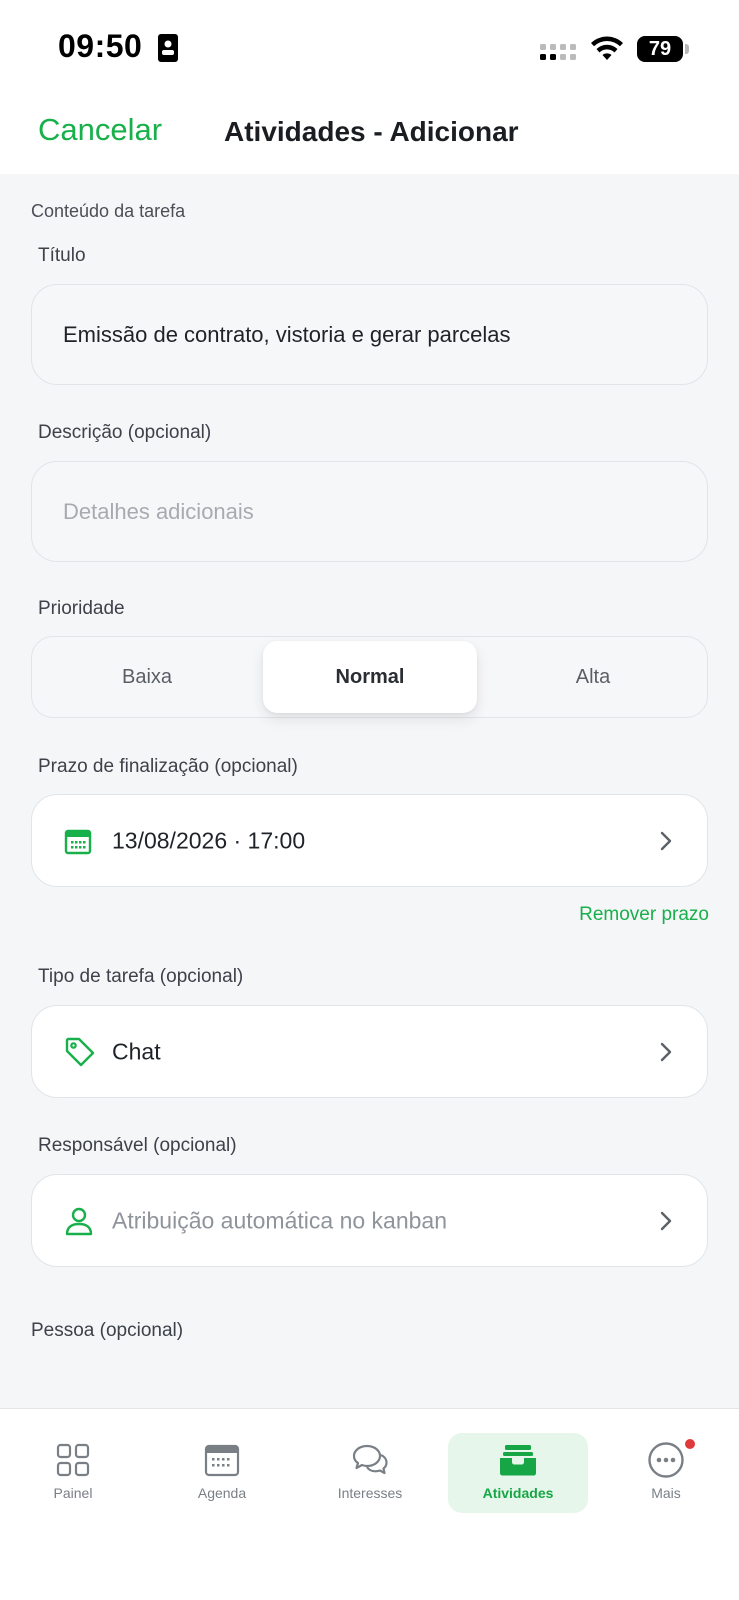 This screenshot has height=1600, width=739. I want to click on task-type-value: Chat, so click(136, 1051).